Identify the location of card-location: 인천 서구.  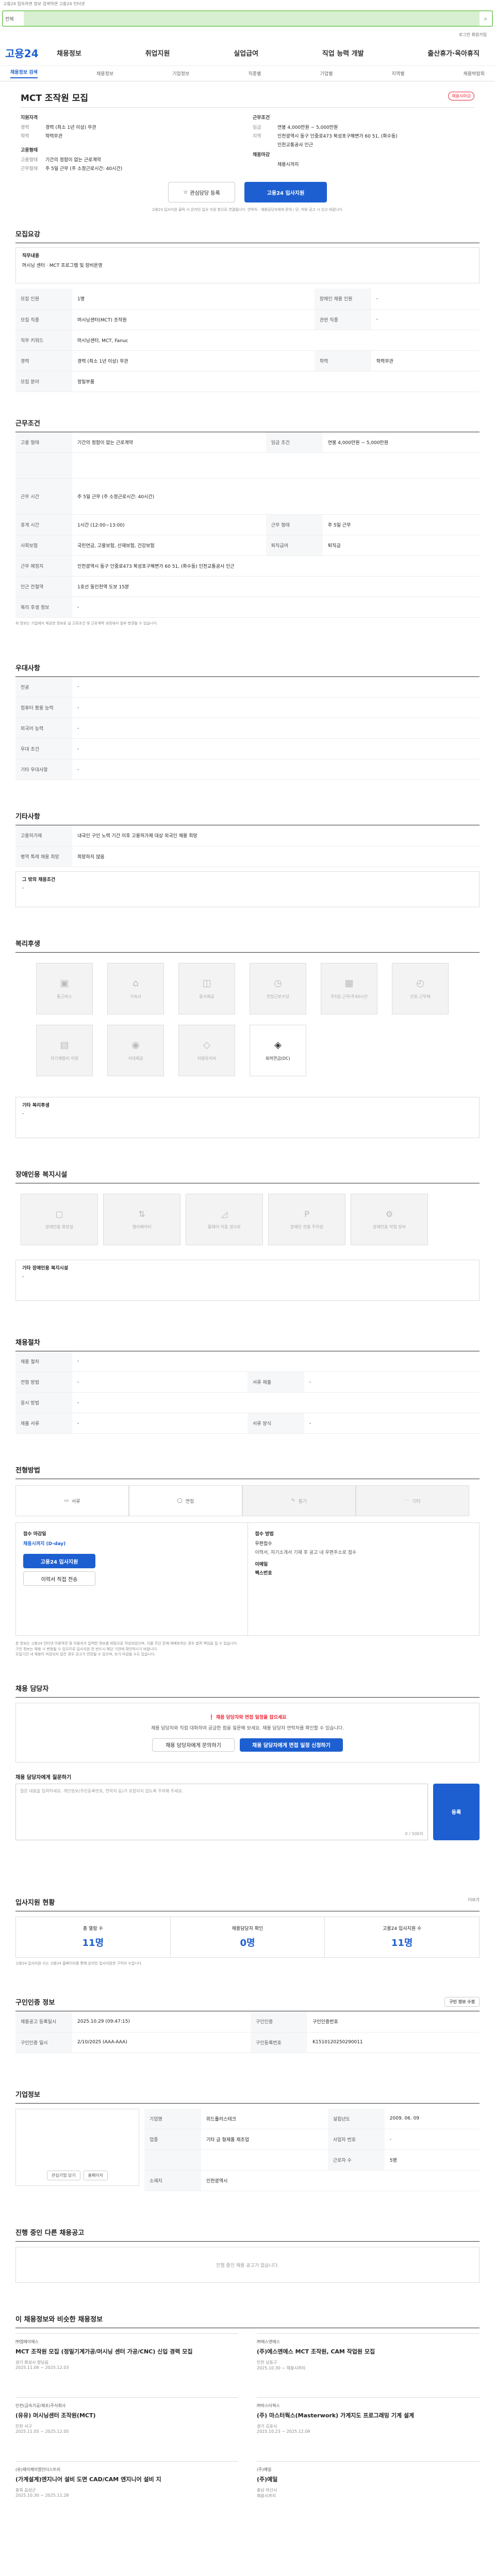
(23, 2426).